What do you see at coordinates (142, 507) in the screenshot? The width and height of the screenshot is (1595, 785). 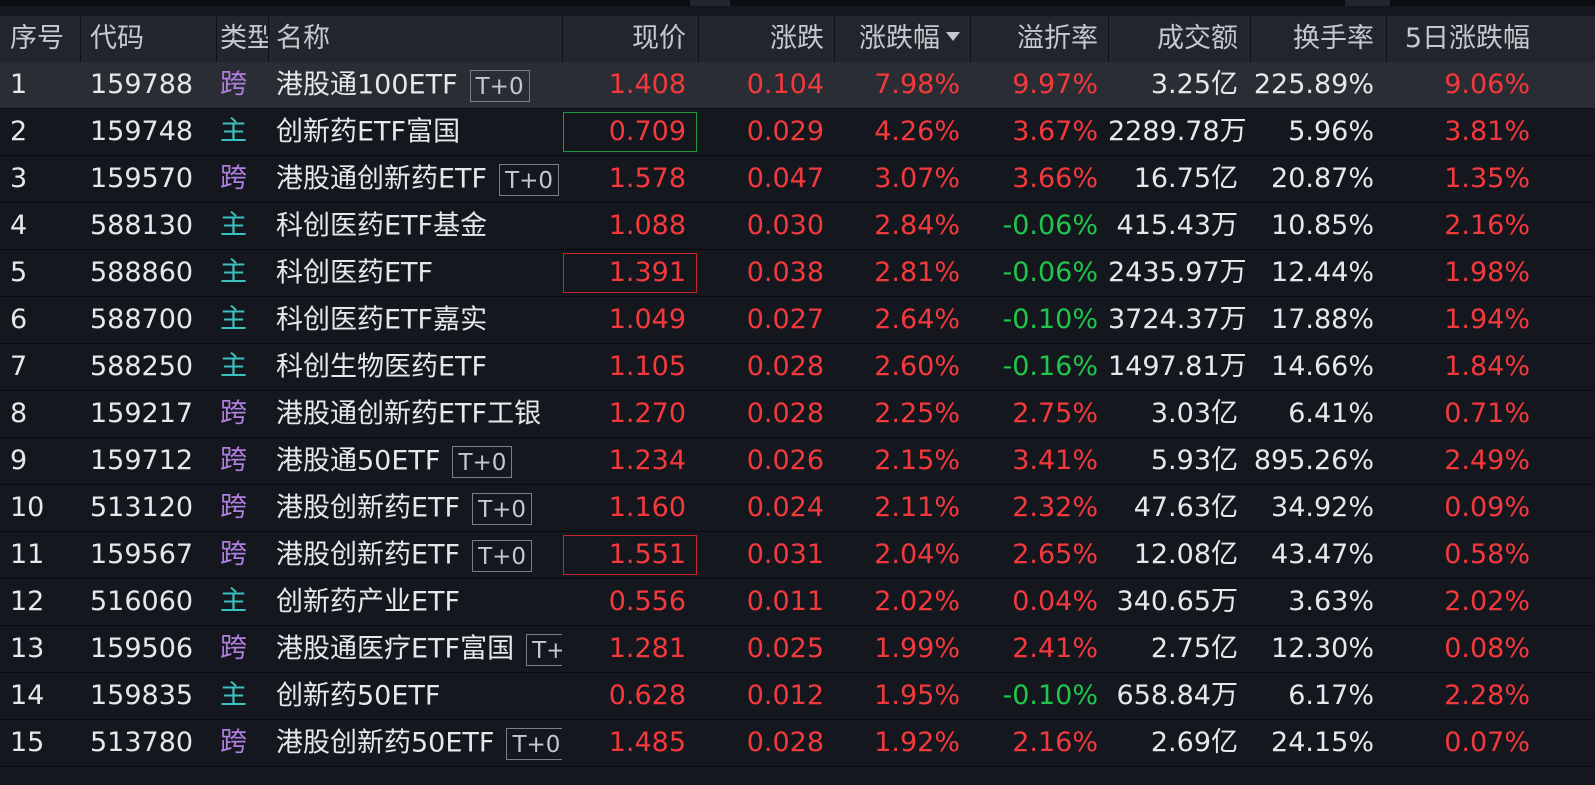 I see `cell-code: 513120` at bounding box center [142, 507].